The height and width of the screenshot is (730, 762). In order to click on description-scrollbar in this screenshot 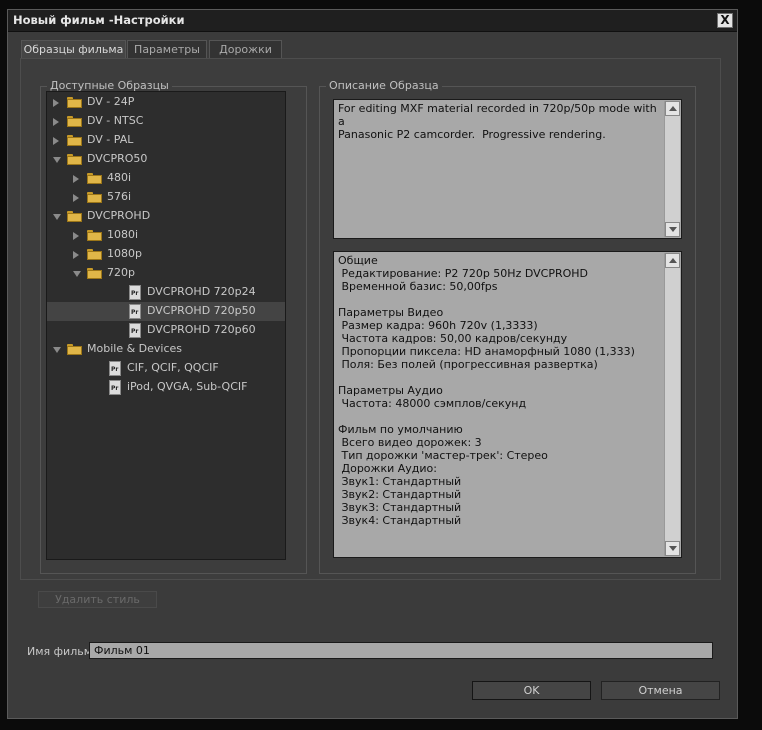, I will do `click(672, 169)`.